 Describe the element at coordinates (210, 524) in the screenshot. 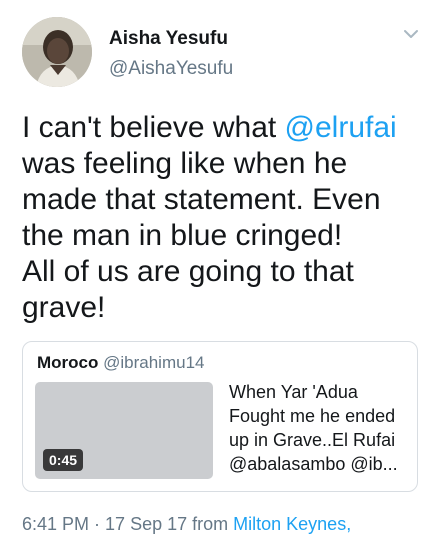

I see `meta-from: from` at that location.